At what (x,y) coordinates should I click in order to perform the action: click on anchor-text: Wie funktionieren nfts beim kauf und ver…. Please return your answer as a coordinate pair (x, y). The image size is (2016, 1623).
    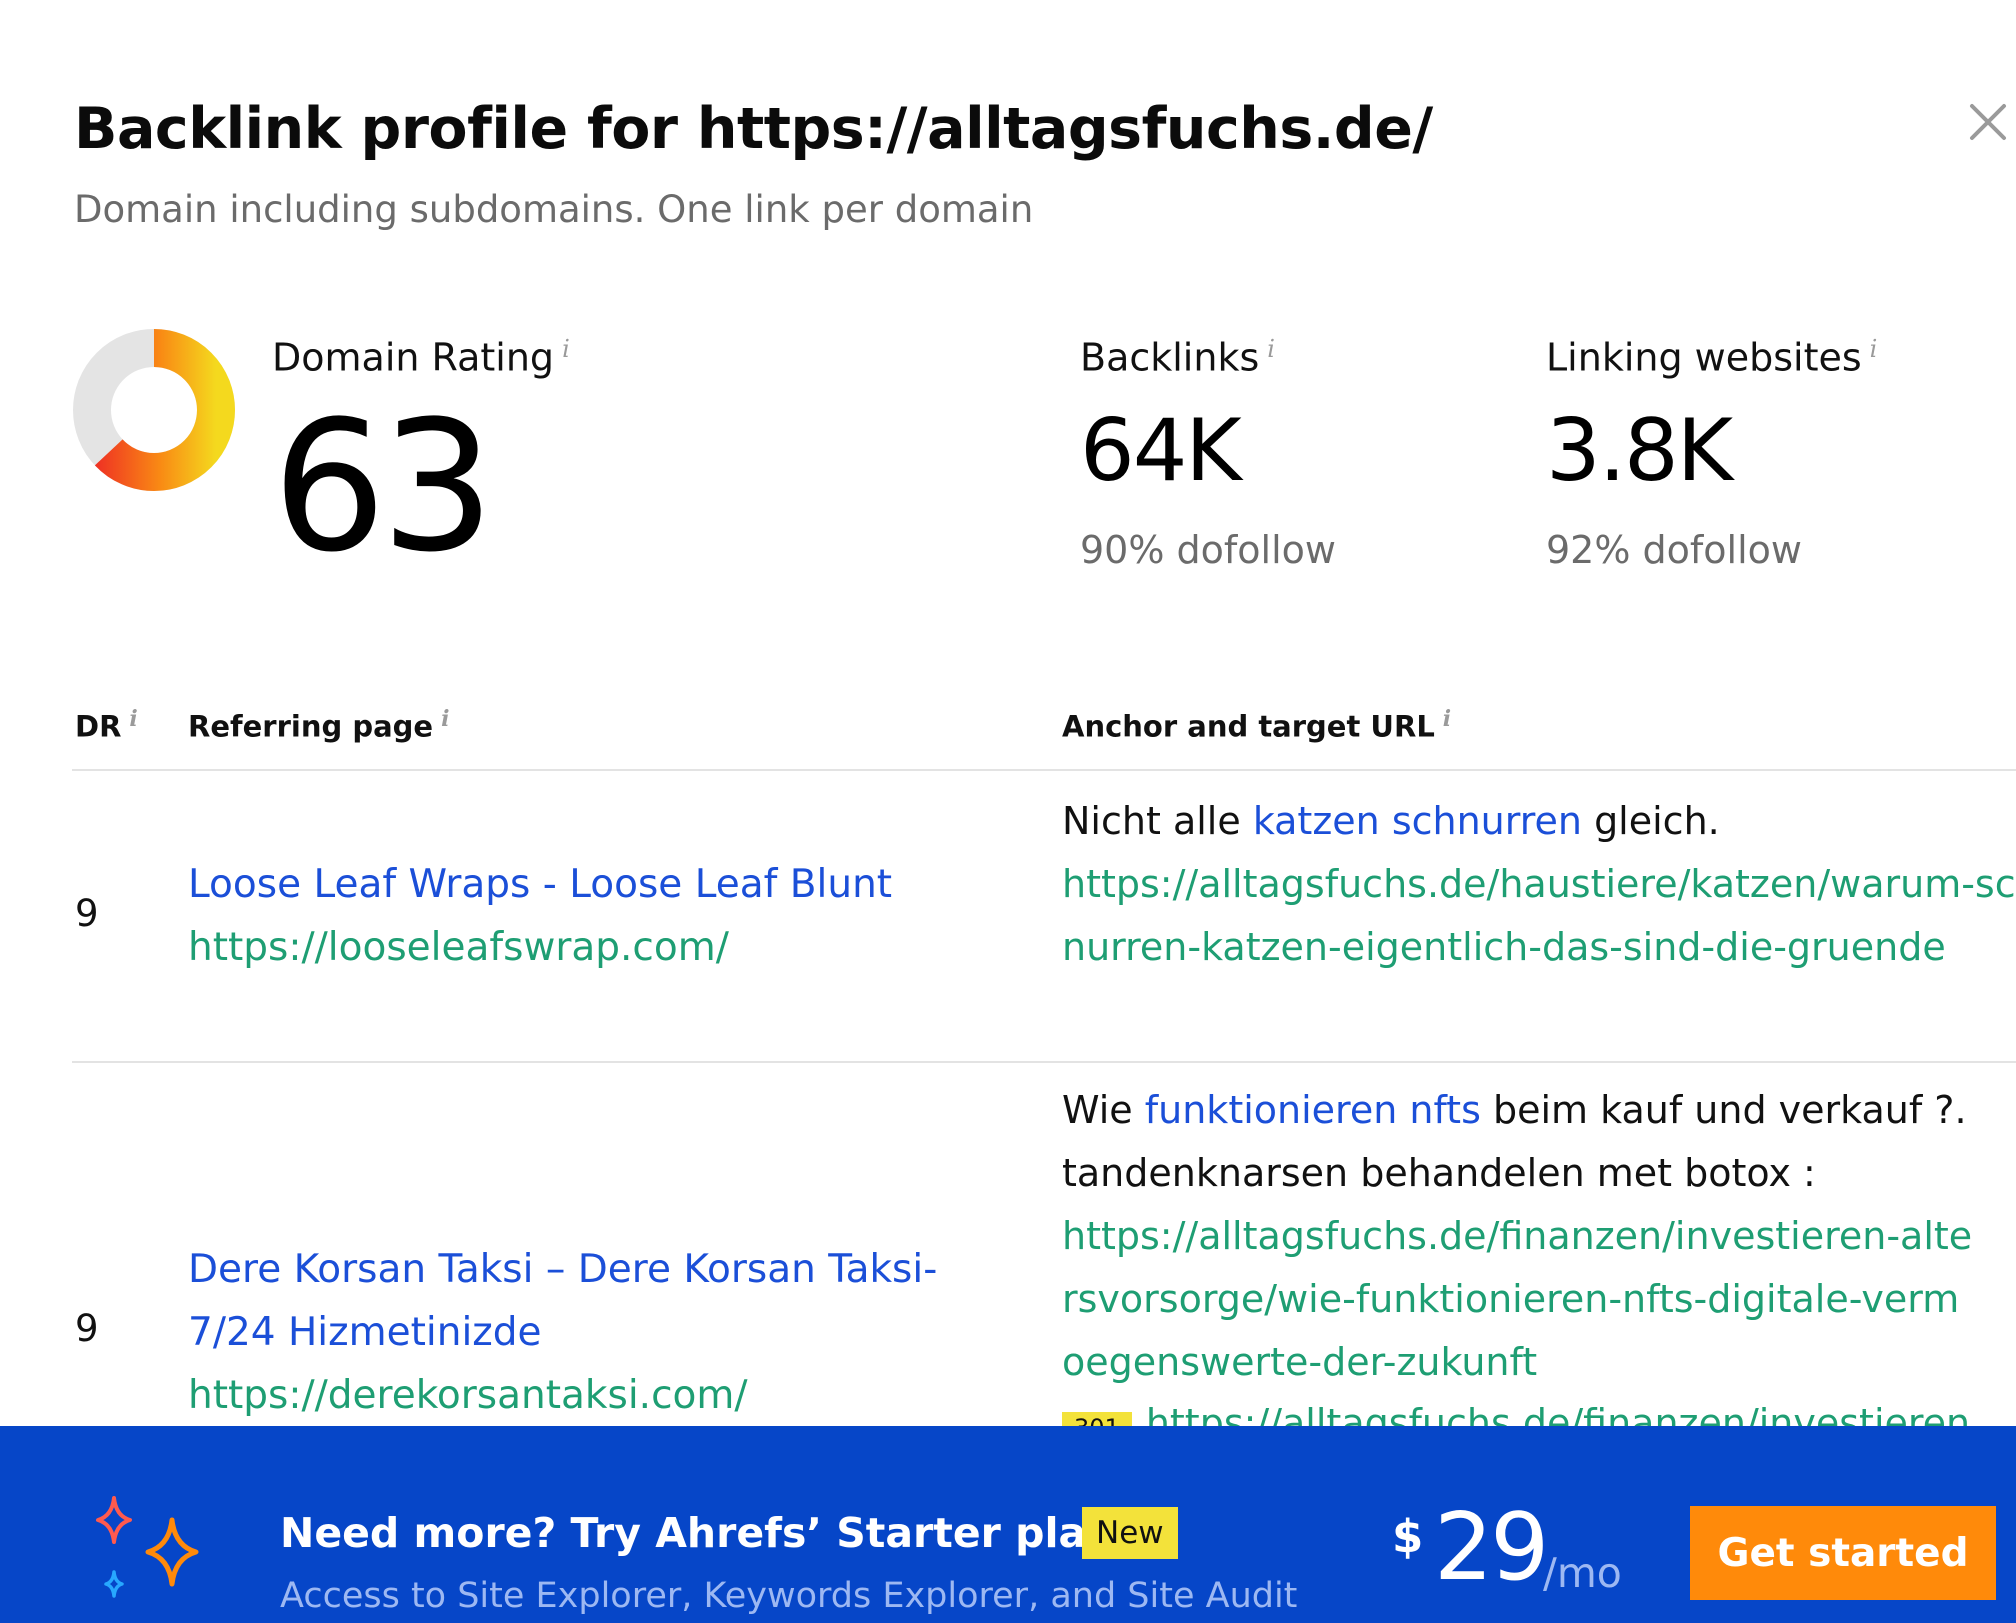
    Looking at the image, I should click on (1514, 1141).